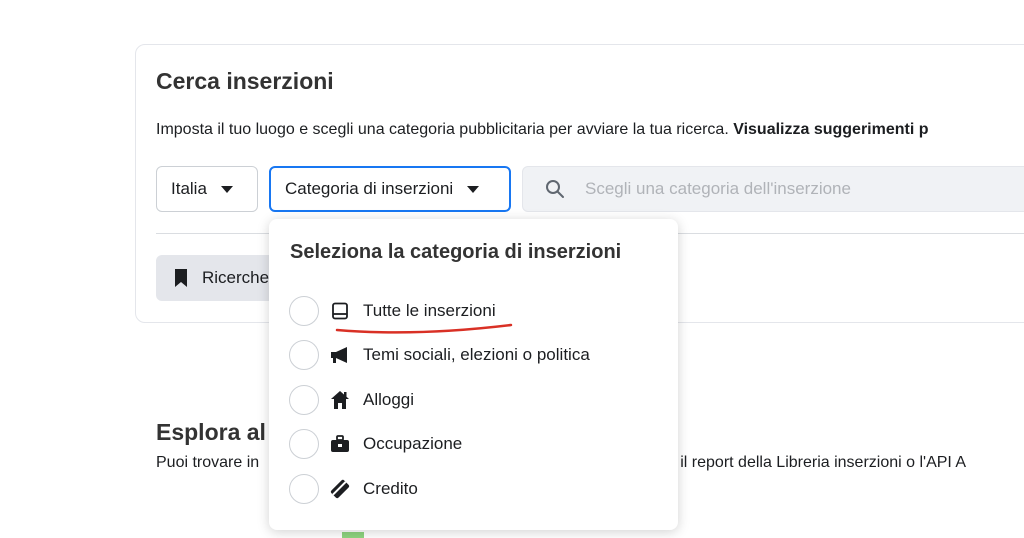  What do you see at coordinates (340, 311) in the screenshot?
I see `monitor-icon` at bounding box center [340, 311].